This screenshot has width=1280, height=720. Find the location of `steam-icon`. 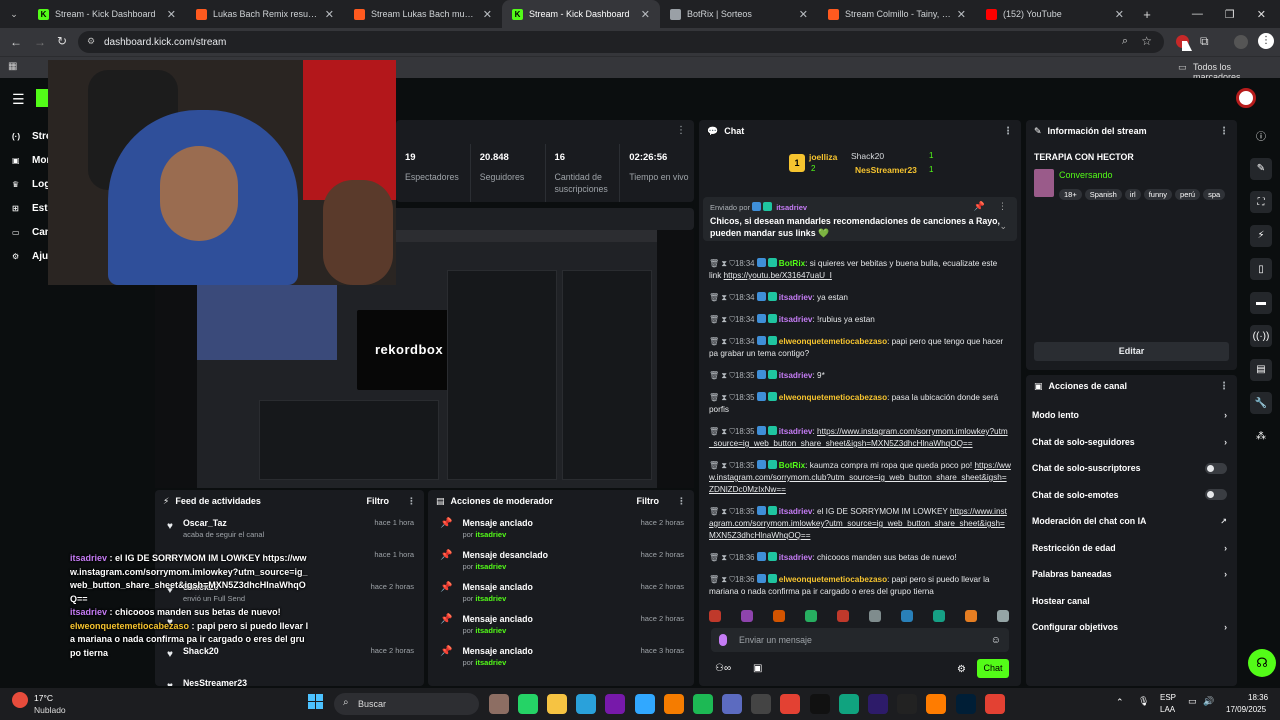

steam-icon is located at coordinates (761, 704).